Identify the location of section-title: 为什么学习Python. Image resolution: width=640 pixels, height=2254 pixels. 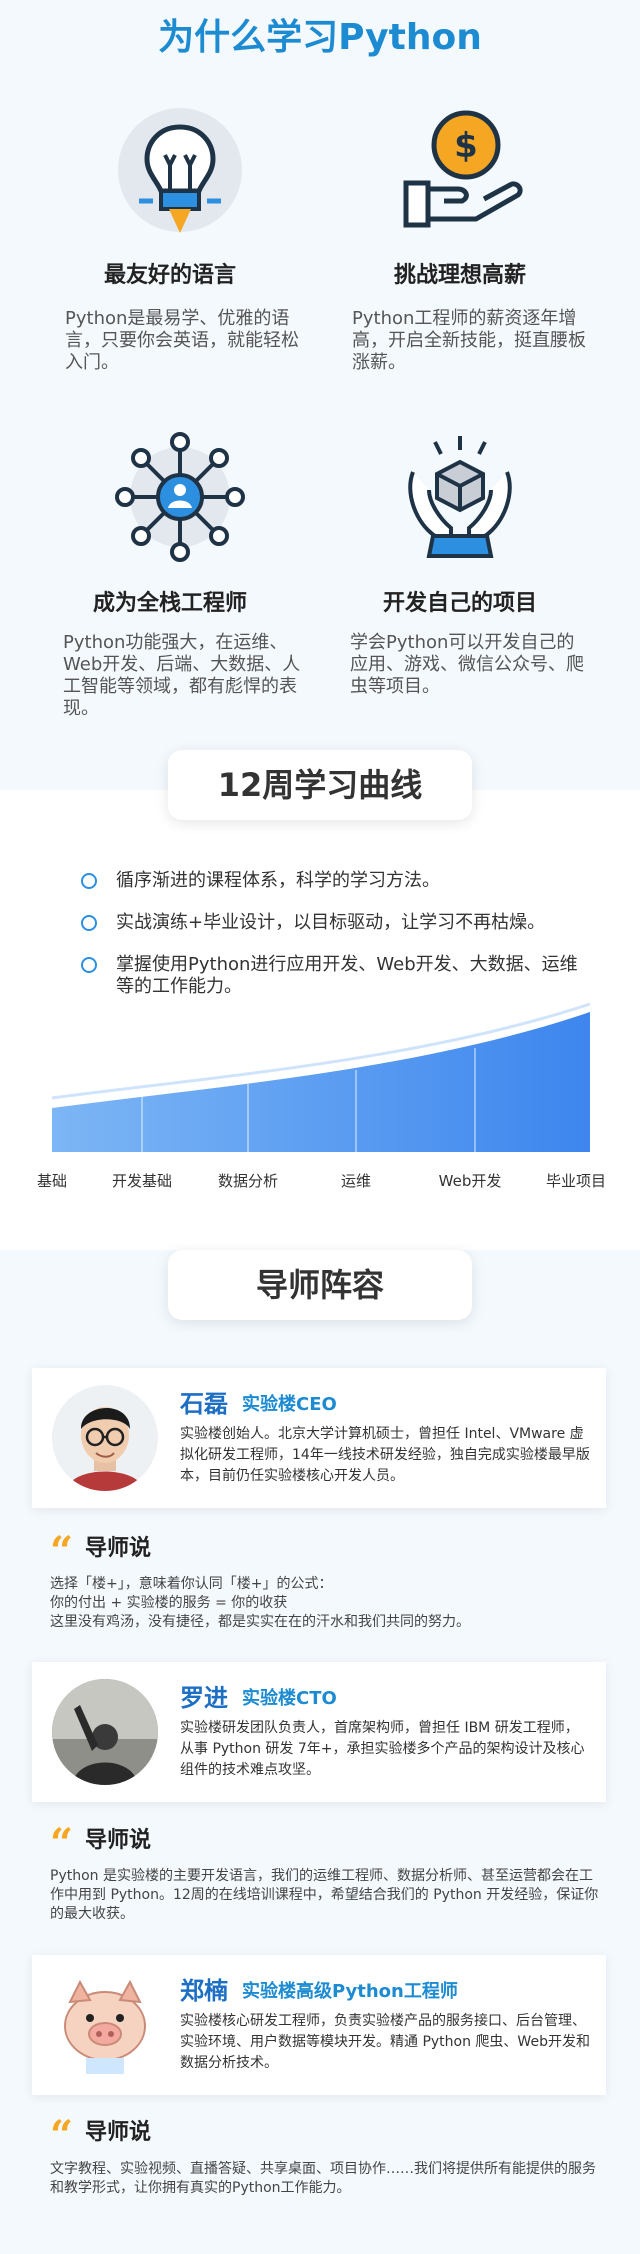
(320, 37).